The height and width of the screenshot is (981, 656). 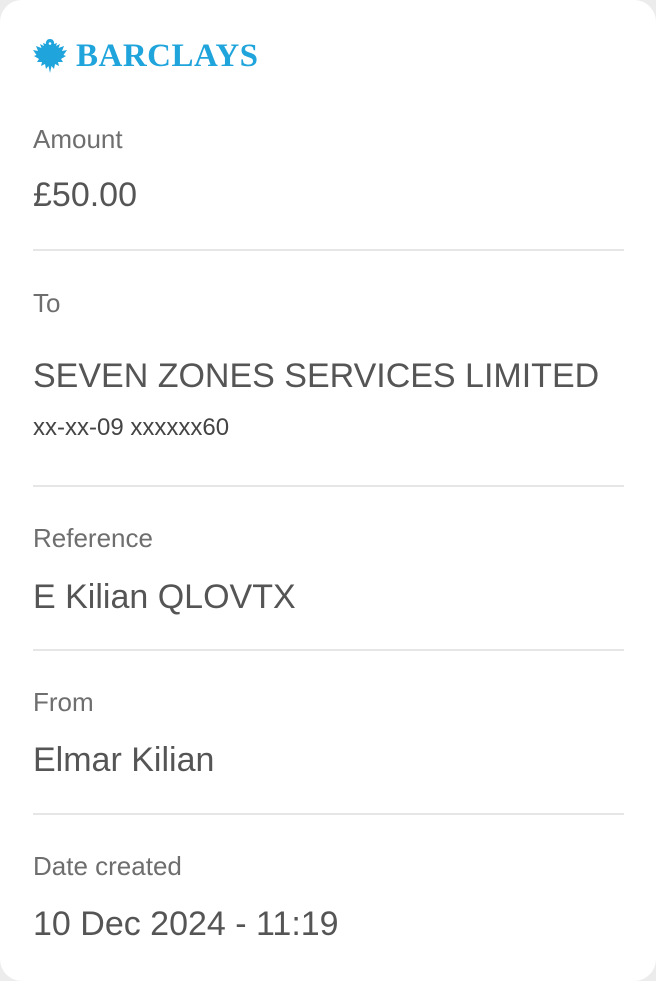 What do you see at coordinates (47, 303) in the screenshot?
I see `to-label: To` at bounding box center [47, 303].